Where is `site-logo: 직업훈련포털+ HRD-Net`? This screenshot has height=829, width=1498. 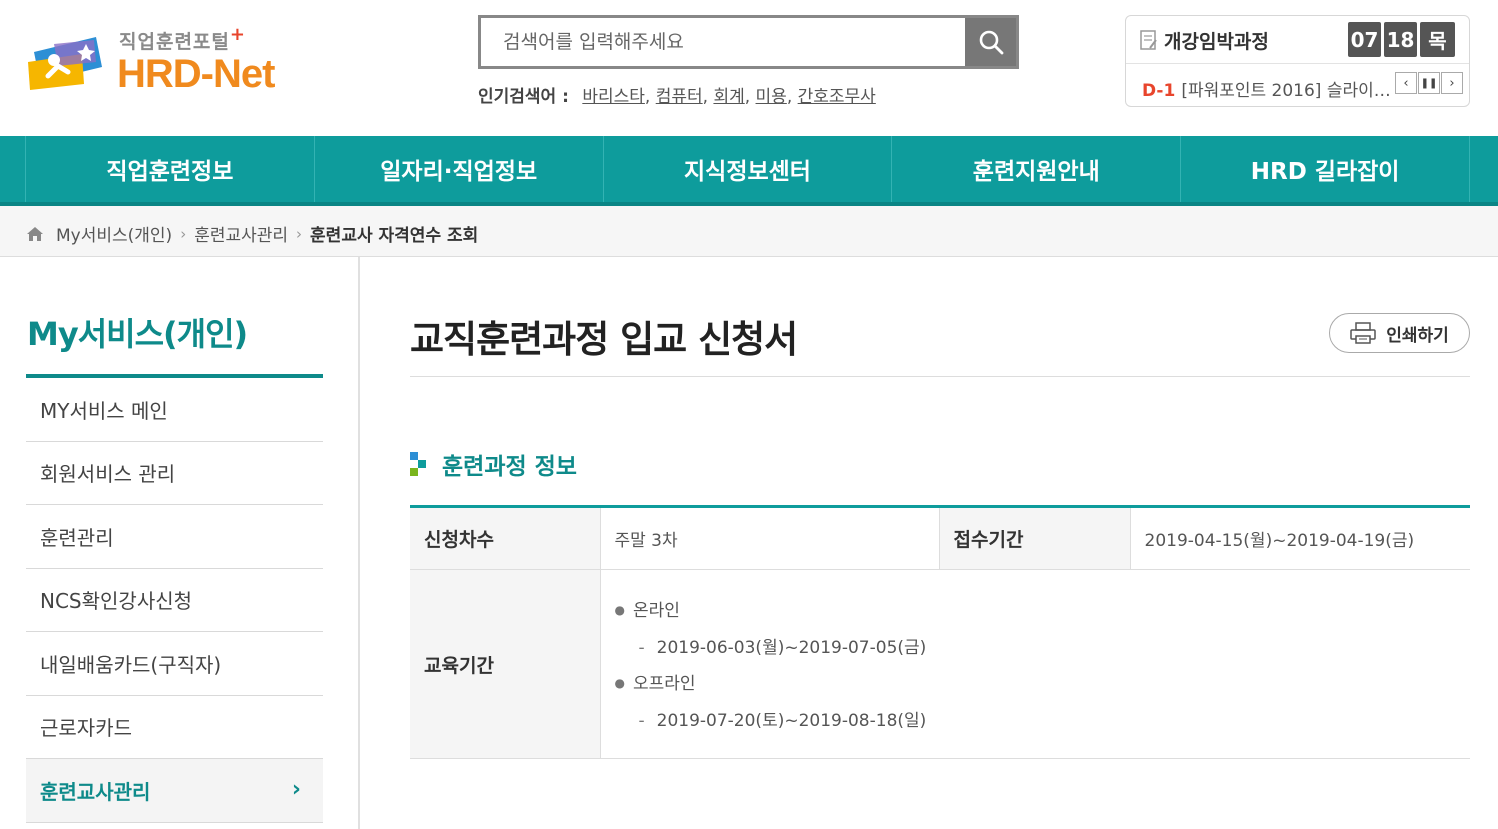
site-logo: 직업훈련포털+ HRD-Net is located at coordinates (164, 62).